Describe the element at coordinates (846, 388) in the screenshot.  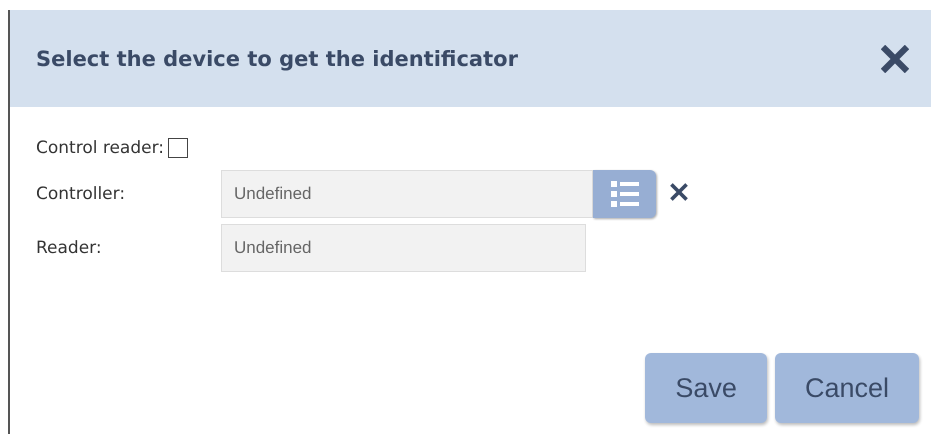
I see `dialog-button: Cancel` at that location.